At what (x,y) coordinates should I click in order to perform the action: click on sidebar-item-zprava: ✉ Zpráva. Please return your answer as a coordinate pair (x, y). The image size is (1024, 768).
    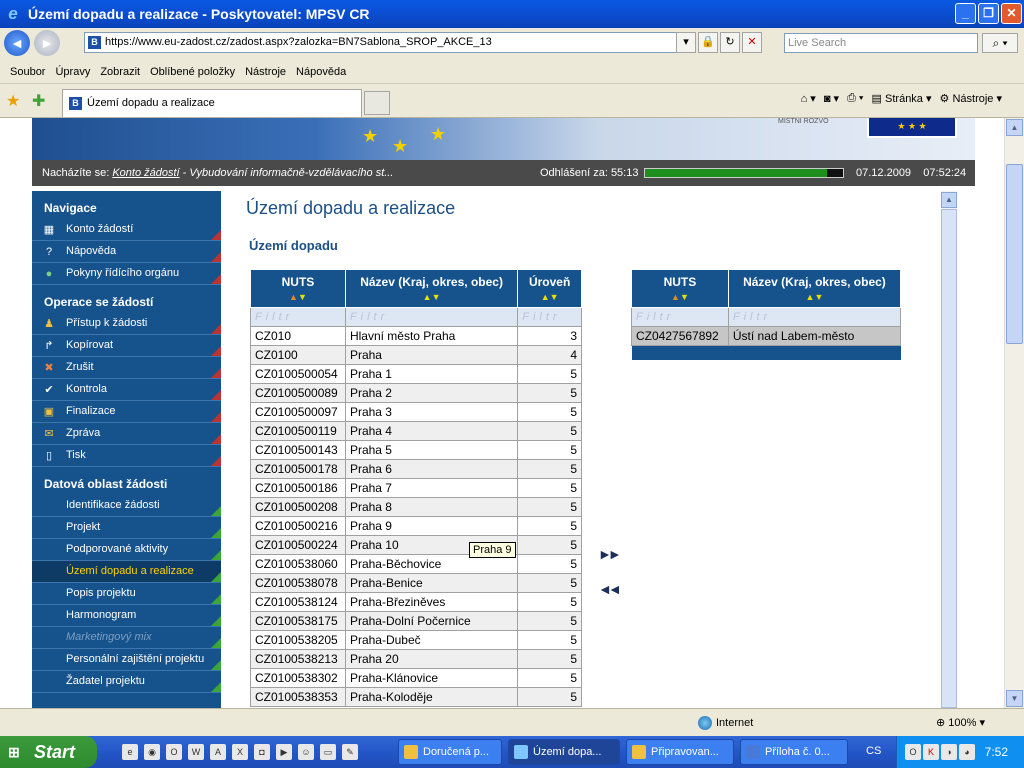
    Looking at the image, I should click on (126, 434).